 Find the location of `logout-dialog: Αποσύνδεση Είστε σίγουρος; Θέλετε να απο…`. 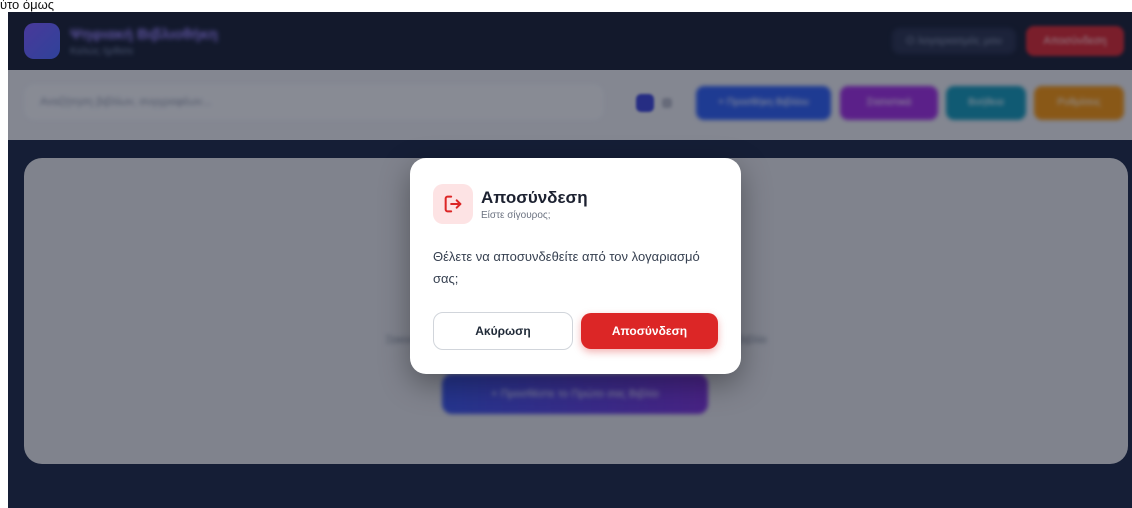

logout-dialog: Αποσύνδεση Είστε σίγουρος; Θέλετε να απο… is located at coordinates (575, 266).